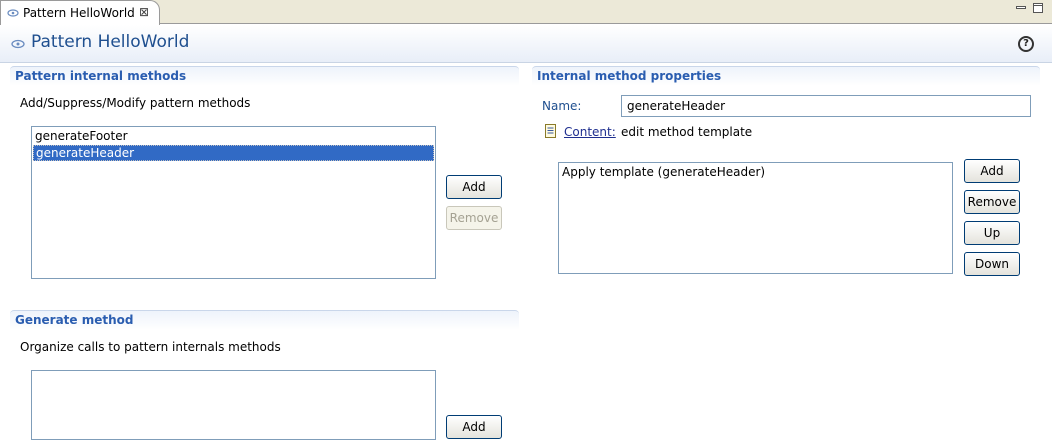 This screenshot has height=440, width=1052. I want to click on template-calls-list: Apply template (generateHeader), so click(755, 218).